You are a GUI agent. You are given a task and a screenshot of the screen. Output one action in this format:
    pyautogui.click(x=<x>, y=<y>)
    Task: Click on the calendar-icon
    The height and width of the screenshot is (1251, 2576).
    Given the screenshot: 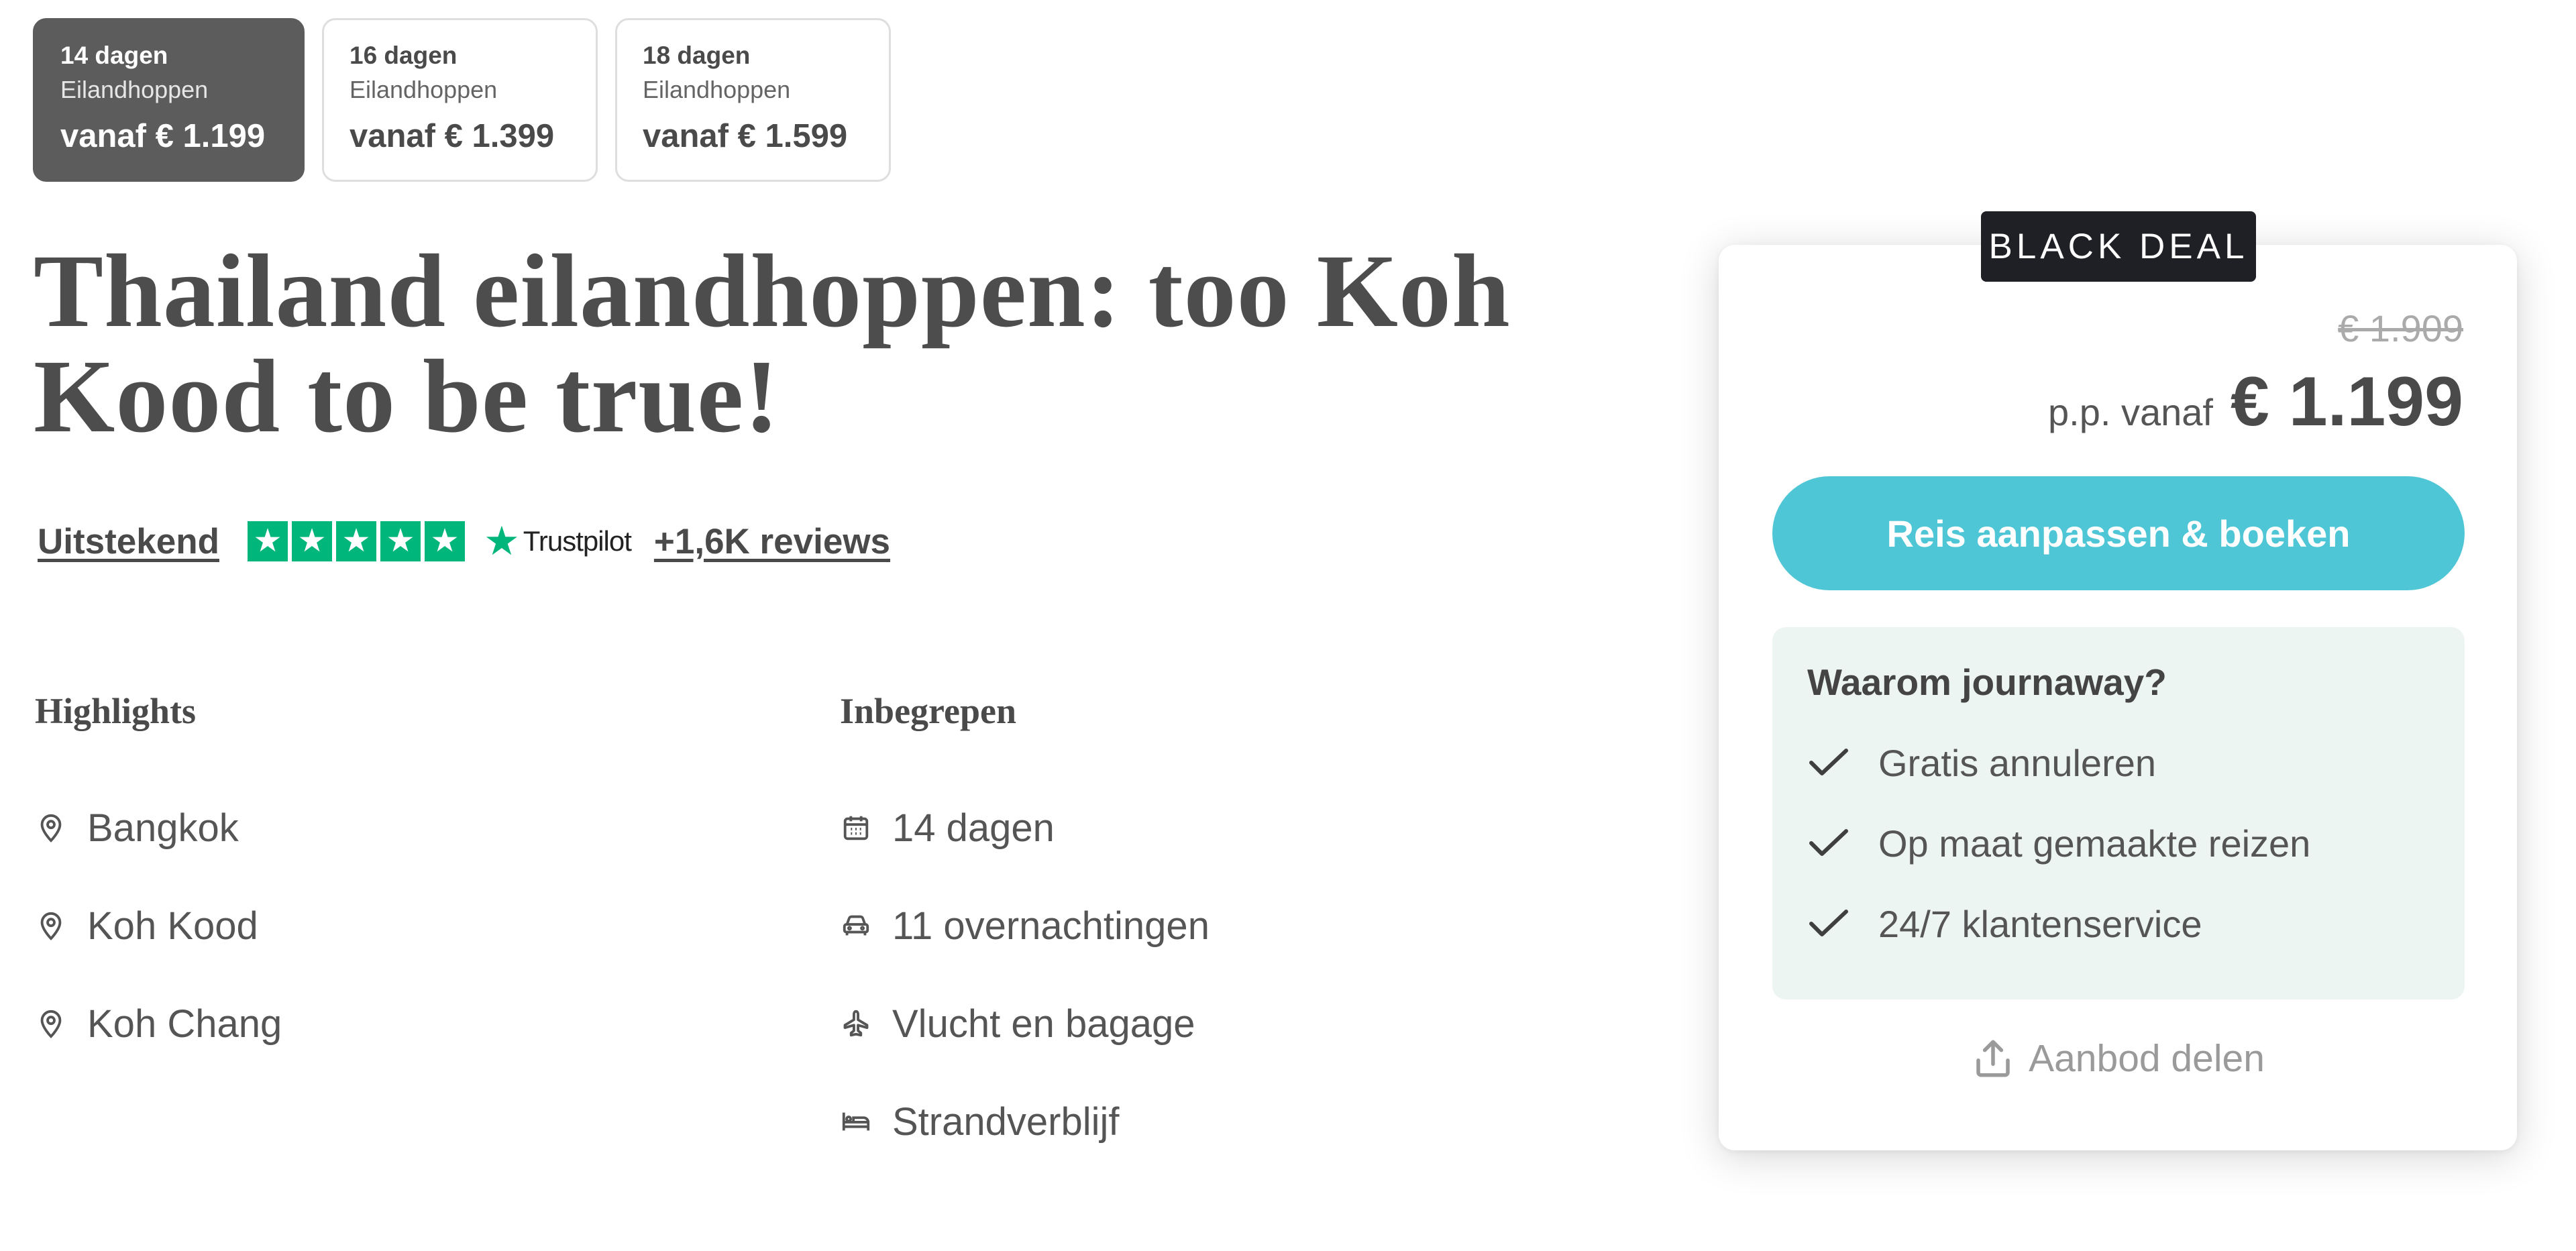 What is the action you would take?
    pyautogui.click(x=856, y=828)
    